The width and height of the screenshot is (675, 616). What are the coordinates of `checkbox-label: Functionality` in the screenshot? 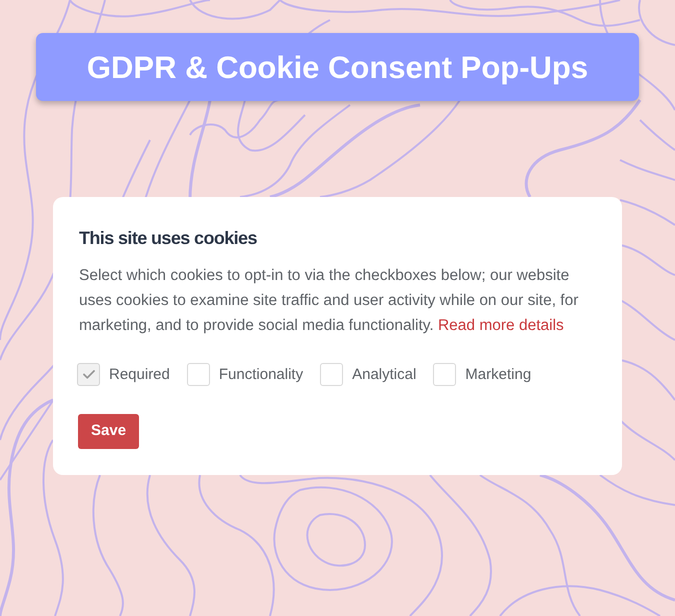 It's located at (261, 374).